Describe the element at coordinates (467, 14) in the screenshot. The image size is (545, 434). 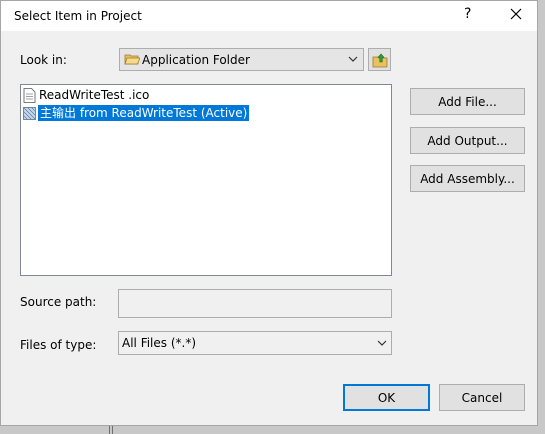
I see `help-button: ?` at that location.